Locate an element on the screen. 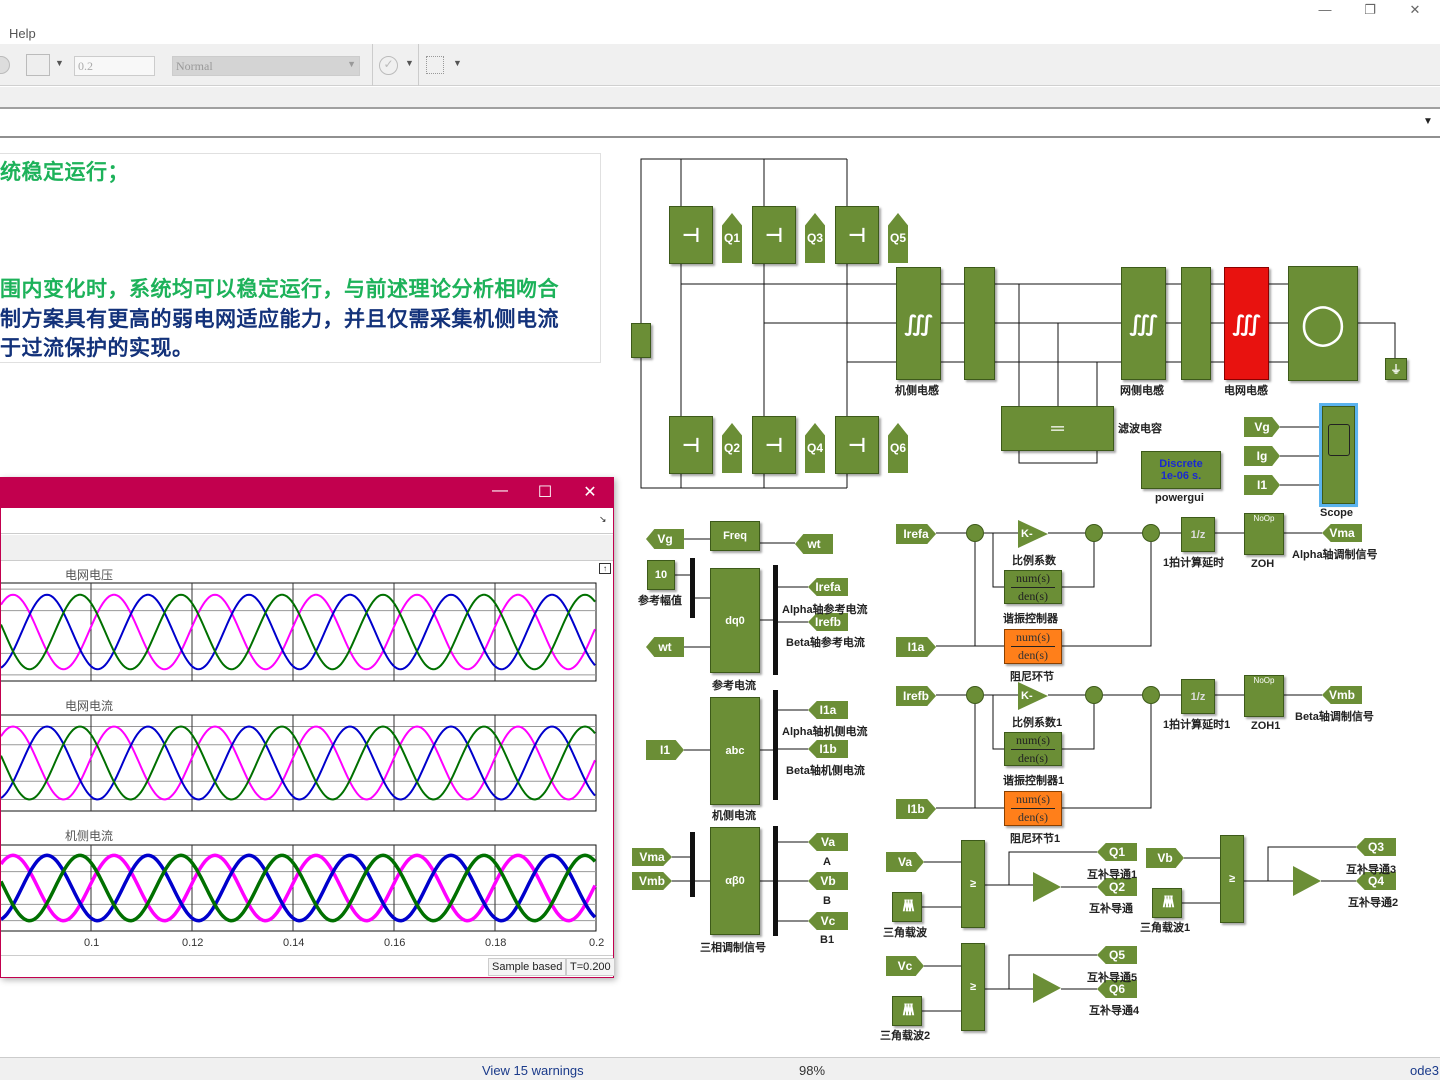 Image resolution: width=1440 pixels, height=1080 pixels. label-comp1: 互补导通1 is located at coordinates (1112, 875).